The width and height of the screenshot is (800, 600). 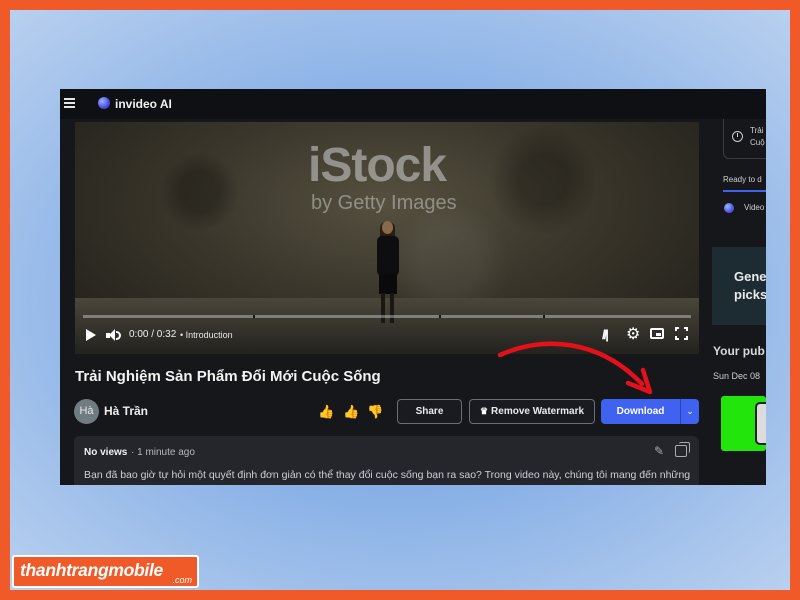 What do you see at coordinates (384, 203) in the screenshot?
I see `watermark-sub: by Getty Images` at bounding box center [384, 203].